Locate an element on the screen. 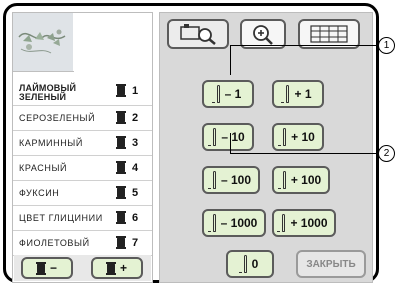 This screenshot has height=291, width=398. minus-1-stitch-button: – 1 is located at coordinates (228, 94).